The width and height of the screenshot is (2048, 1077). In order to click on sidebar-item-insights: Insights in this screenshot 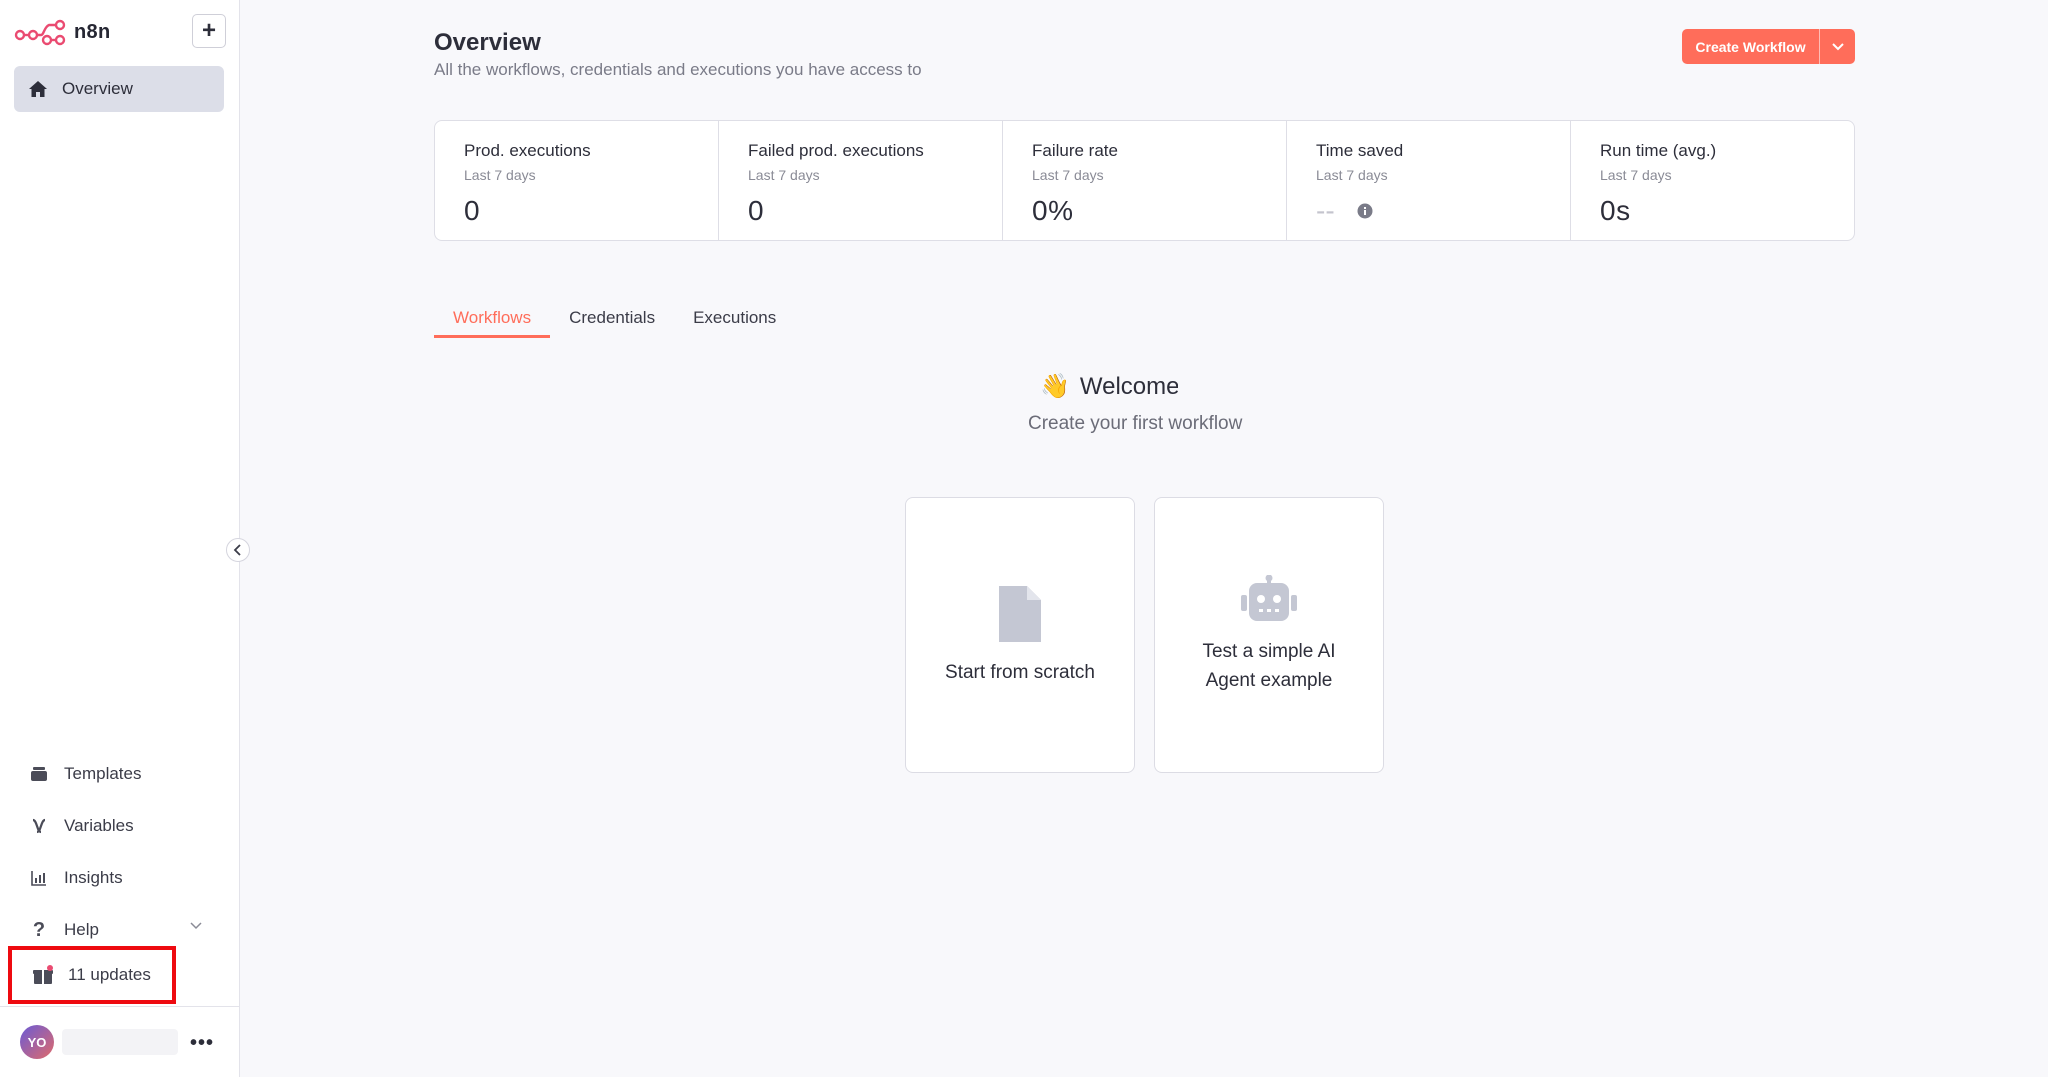, I will do `click(120, 878)`.